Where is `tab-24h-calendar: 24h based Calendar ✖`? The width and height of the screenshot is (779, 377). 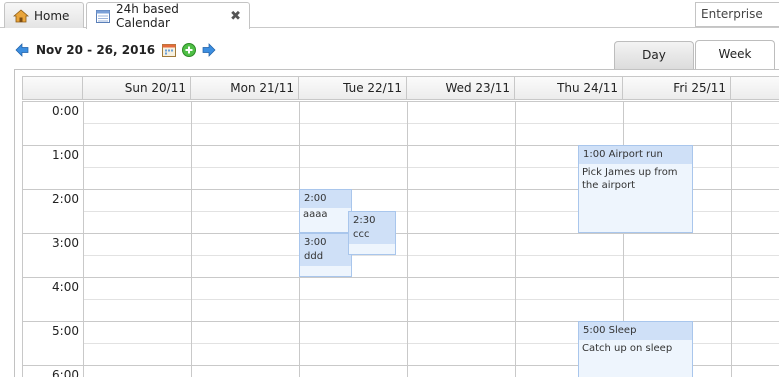 tab-24h-calendar: 24h based Calendar ✖ is located at coordinates (168, 16).